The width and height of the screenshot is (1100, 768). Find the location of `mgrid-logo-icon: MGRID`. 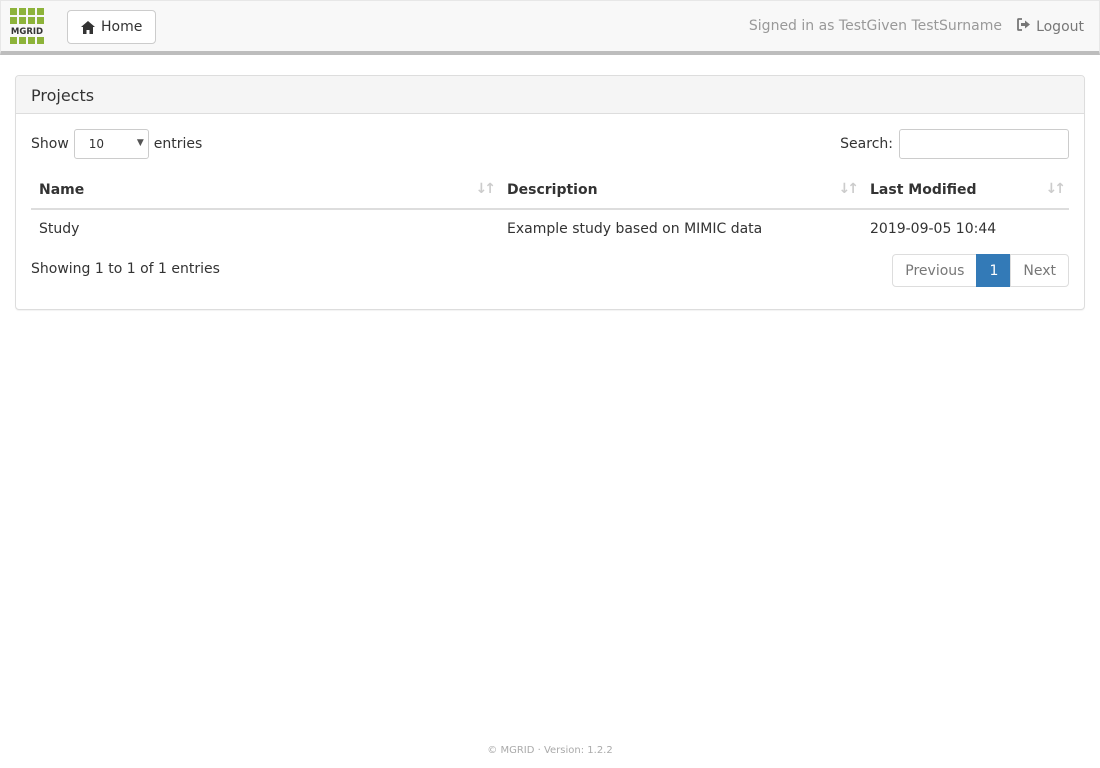

mgrid-logo-icon: MGRID is located at coordinates (27, 27).